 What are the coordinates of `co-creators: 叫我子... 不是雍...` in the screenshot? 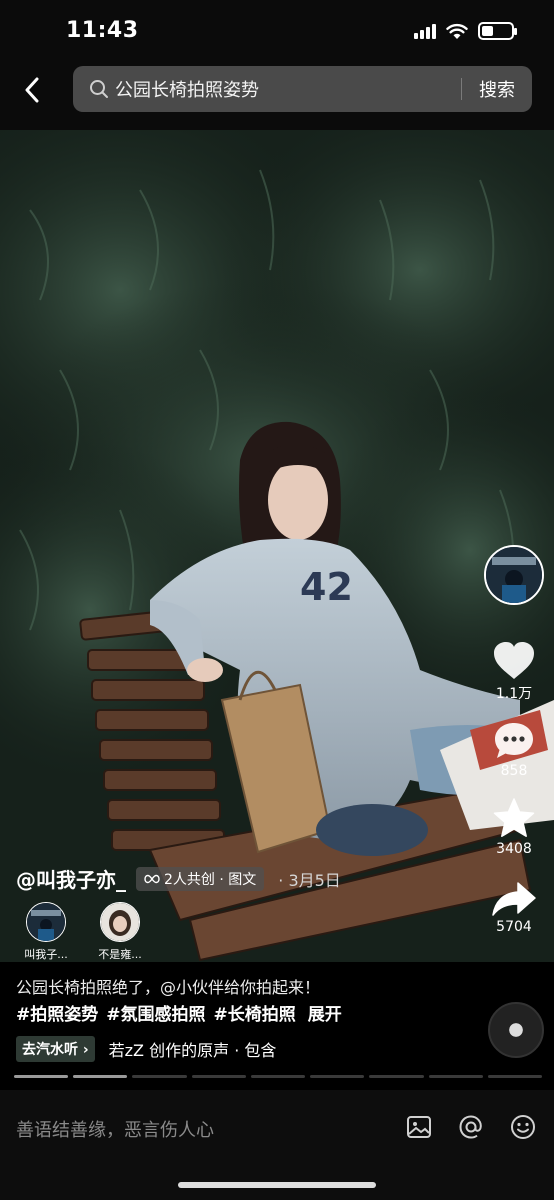 It's located at (83, 932).